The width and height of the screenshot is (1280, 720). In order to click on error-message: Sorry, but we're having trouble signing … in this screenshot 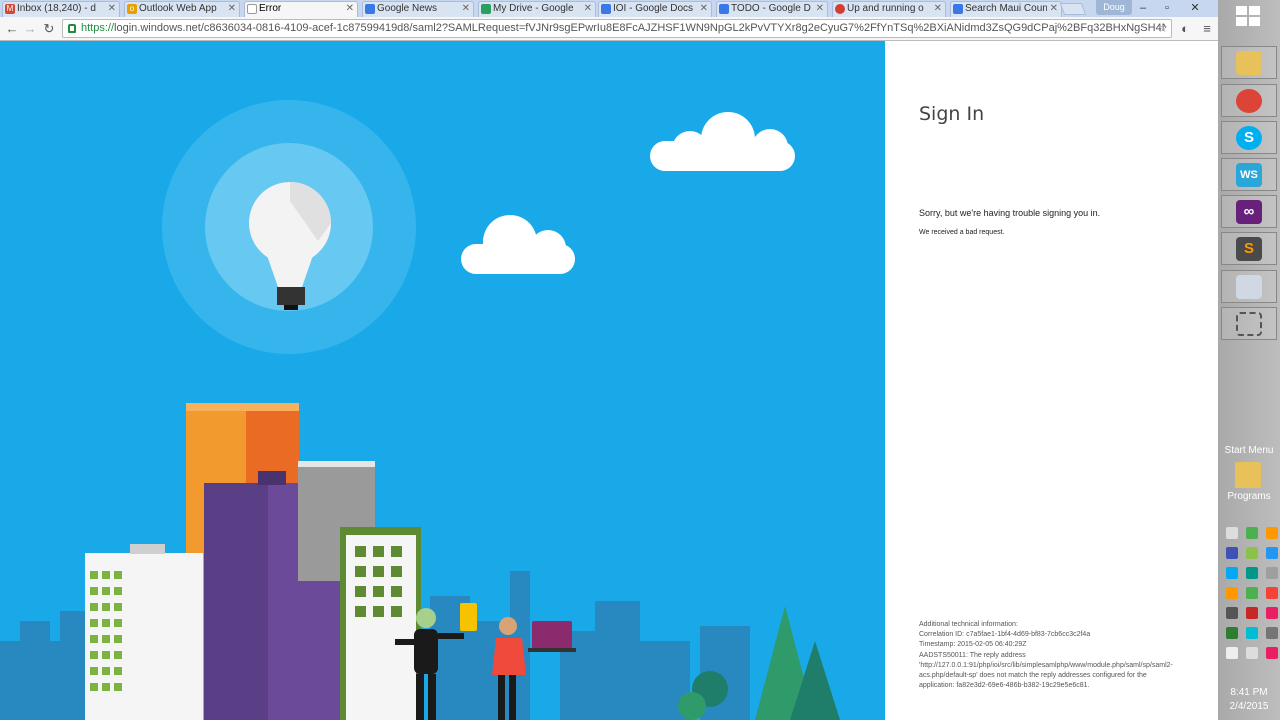, I will do `click(1010, 213)`.